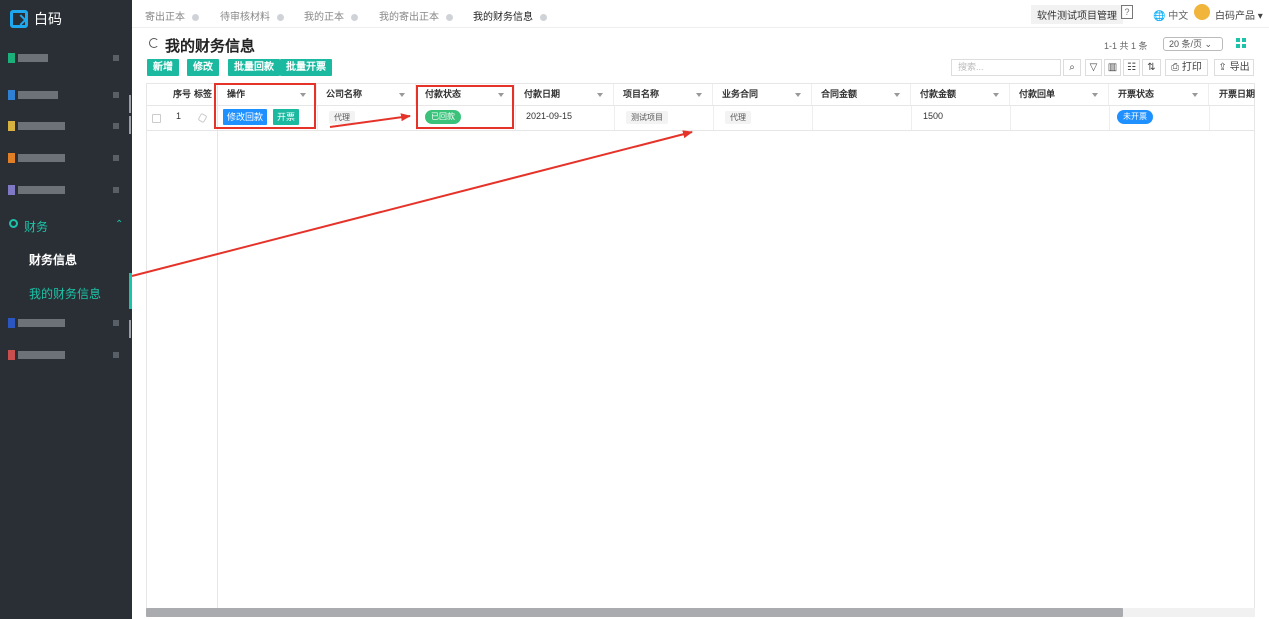  Describe the element at coordinates (202, 118) in the screenshot. I see `tag-icon` at that location.